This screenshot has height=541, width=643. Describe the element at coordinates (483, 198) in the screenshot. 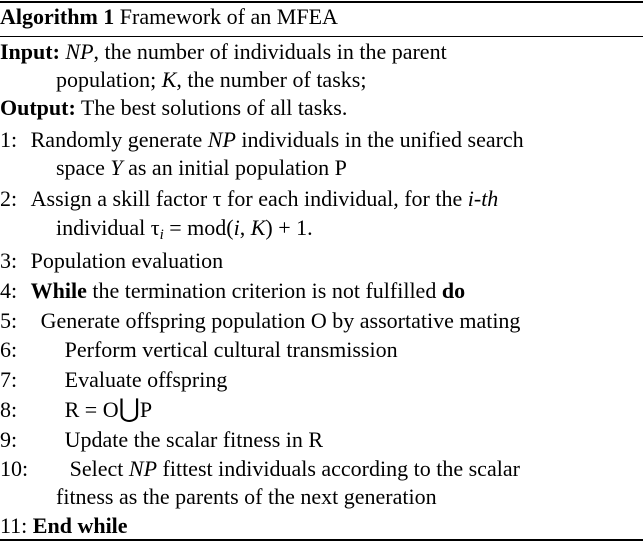

I see `step-2-ith: i-th` at that location.